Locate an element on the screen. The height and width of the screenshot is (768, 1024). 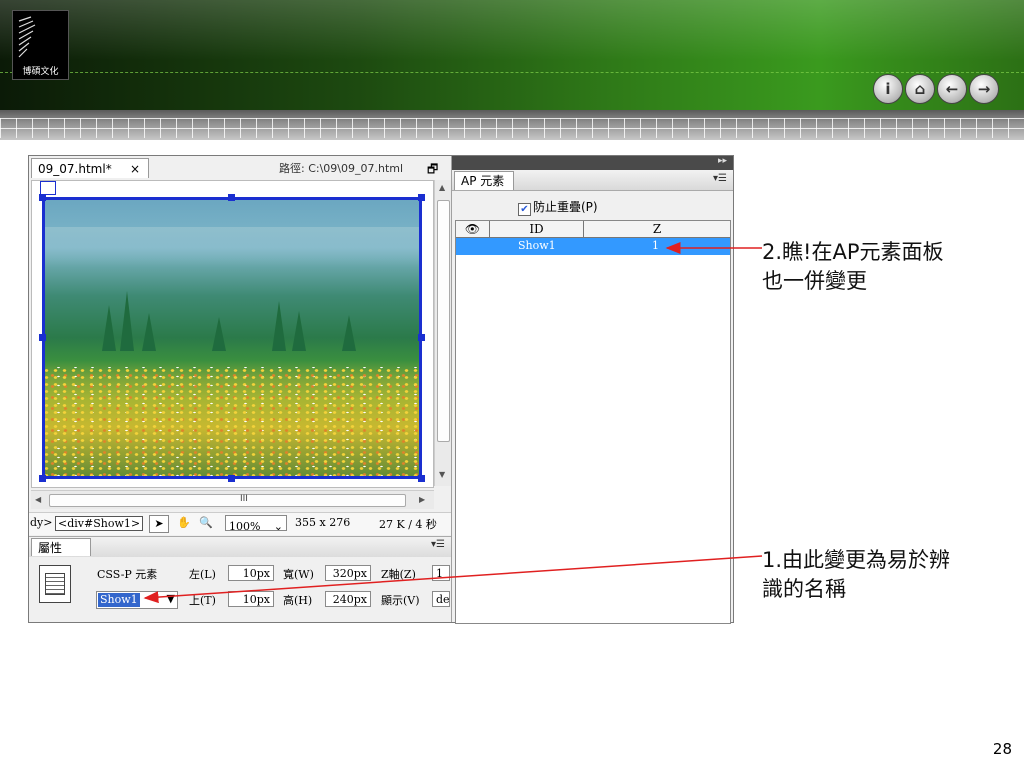
page-number: 28 is located at coordinates (1002, 749).